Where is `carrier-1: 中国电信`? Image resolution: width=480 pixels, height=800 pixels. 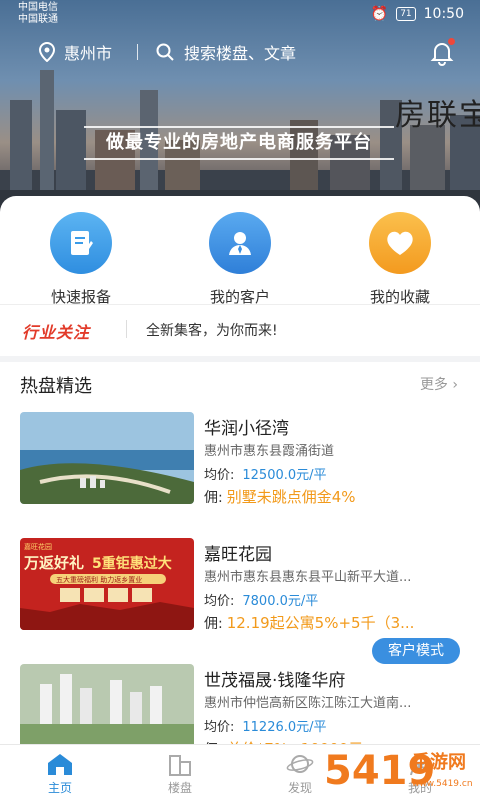 carrier-1: 中国电信 is located at coordinates (38, 7).